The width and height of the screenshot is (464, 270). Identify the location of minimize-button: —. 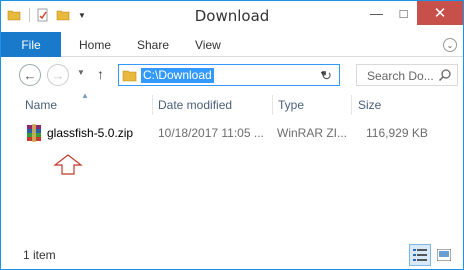
(376, 13).